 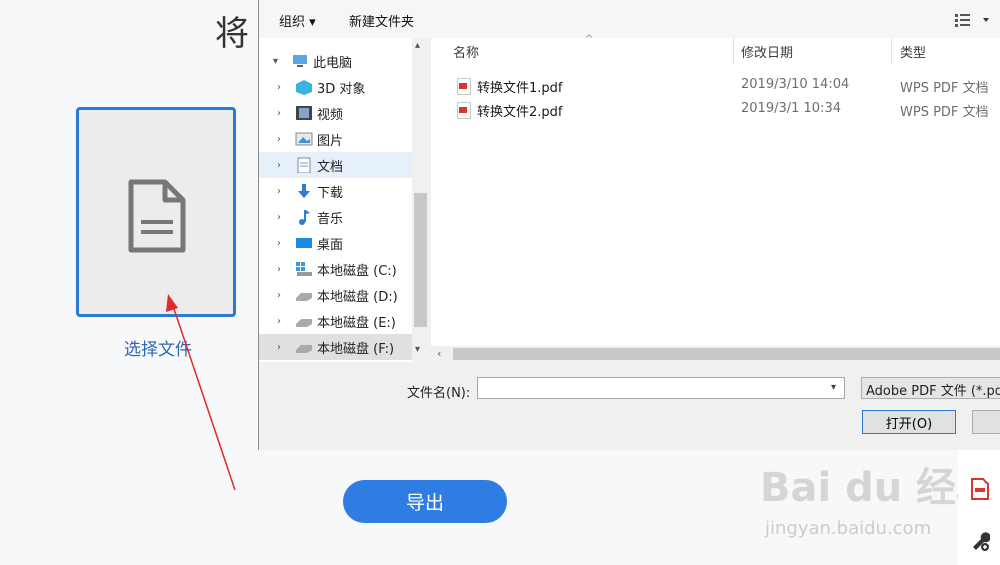 I want to click on nav-scrollbar: ▴ ▾, so click(x=420, y=200).